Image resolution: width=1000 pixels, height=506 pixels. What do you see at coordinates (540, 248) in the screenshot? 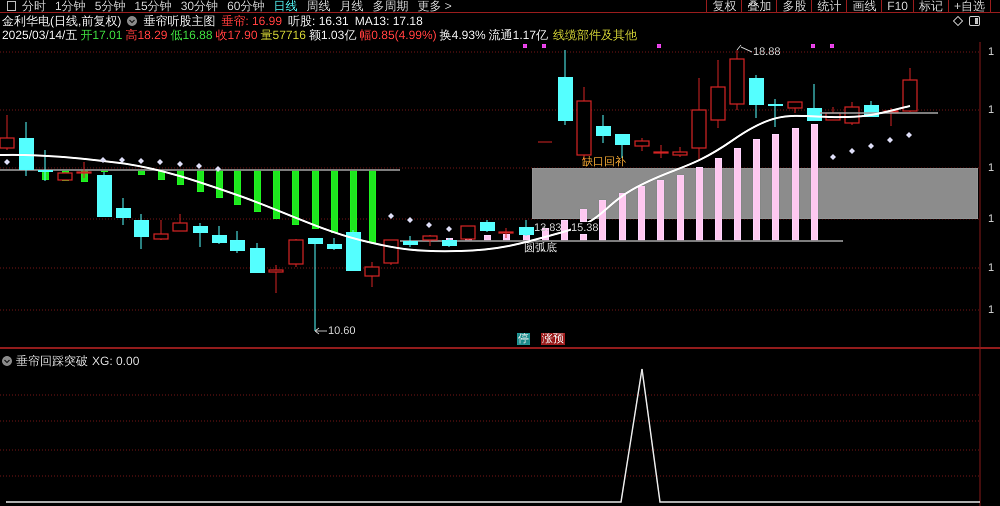
I see `signal-label: 圆弧底` at bounding box center [540, 248].